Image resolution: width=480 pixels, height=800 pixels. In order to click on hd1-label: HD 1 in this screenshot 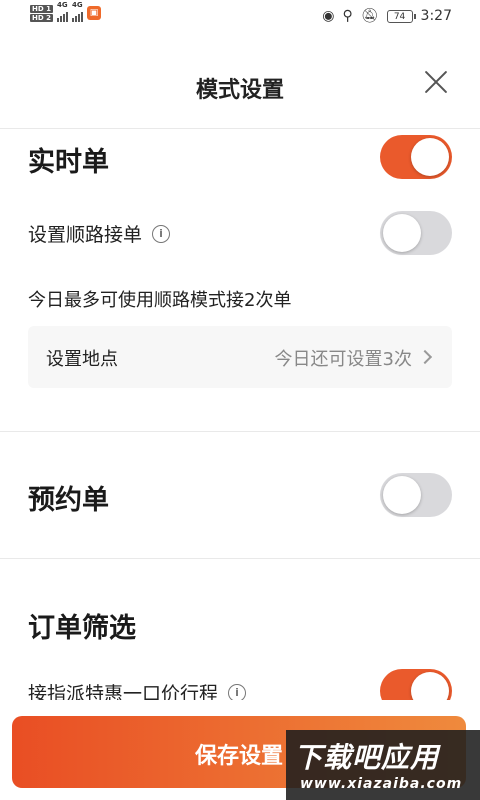, I will do `click(41, 8)`.